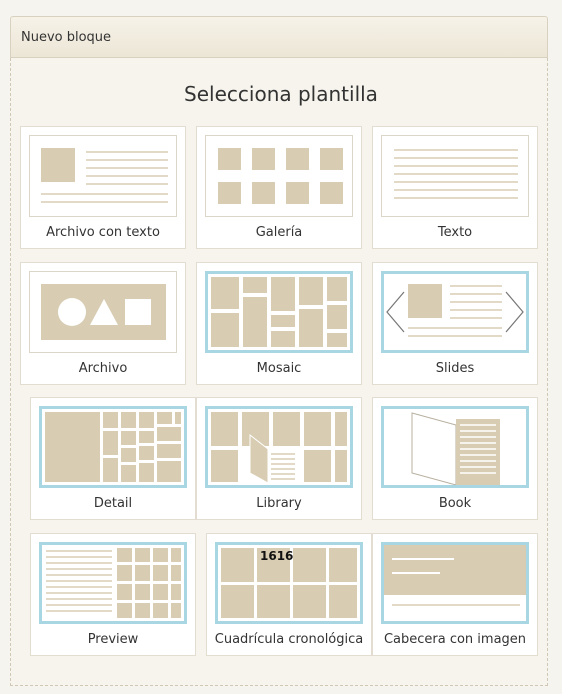 This screenshot has width=562, height=694. Describe the element at coordinates (281, 94) in the screenshot. I see `page-title: Selecciona plantilla` at that location.